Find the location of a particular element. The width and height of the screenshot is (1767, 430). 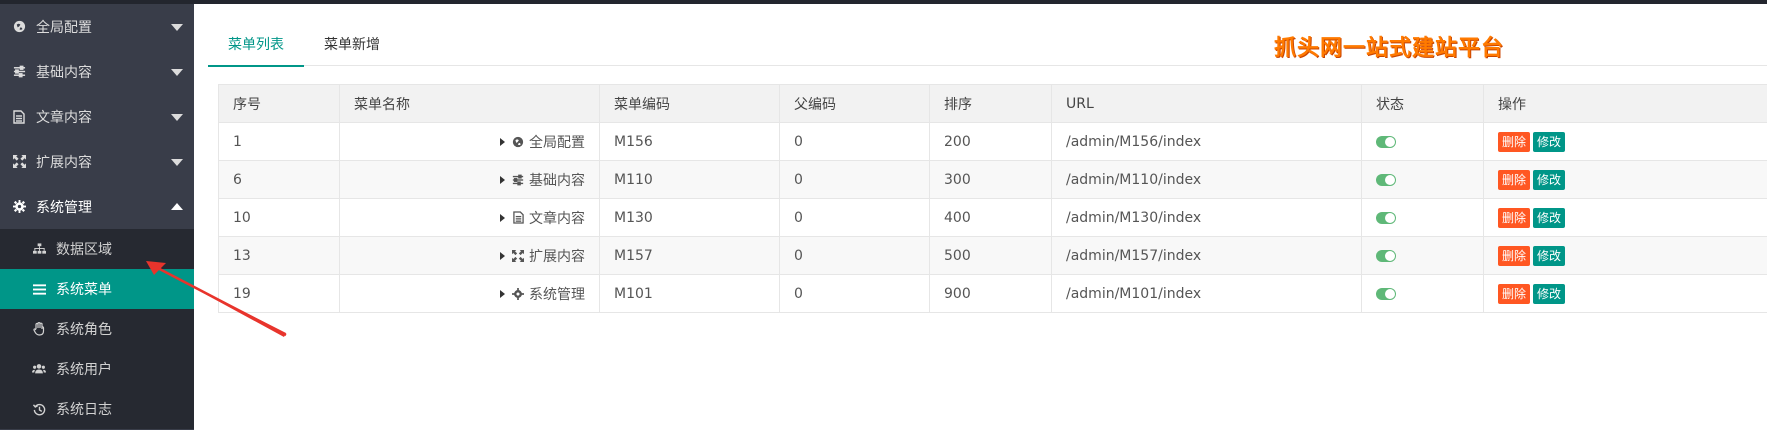

sidebar-item-basic-content: 基础内容 is located at coordinates (97, 71).